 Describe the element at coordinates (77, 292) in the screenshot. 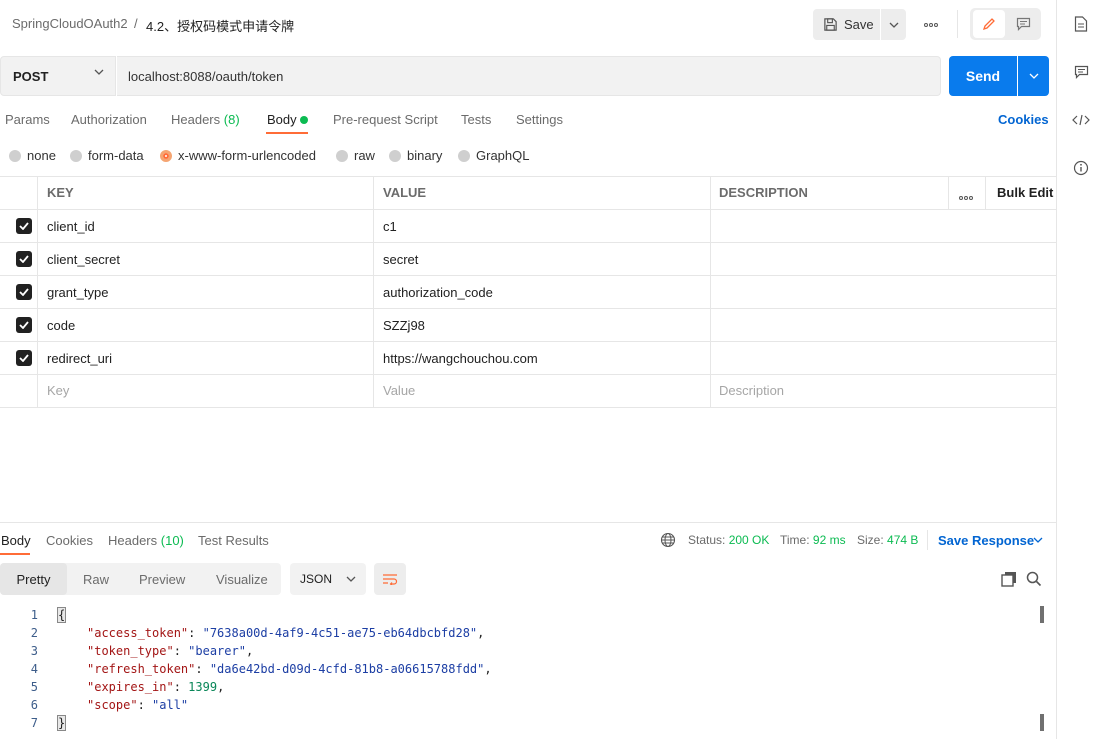

I see `param-key: grant_type` at that location.